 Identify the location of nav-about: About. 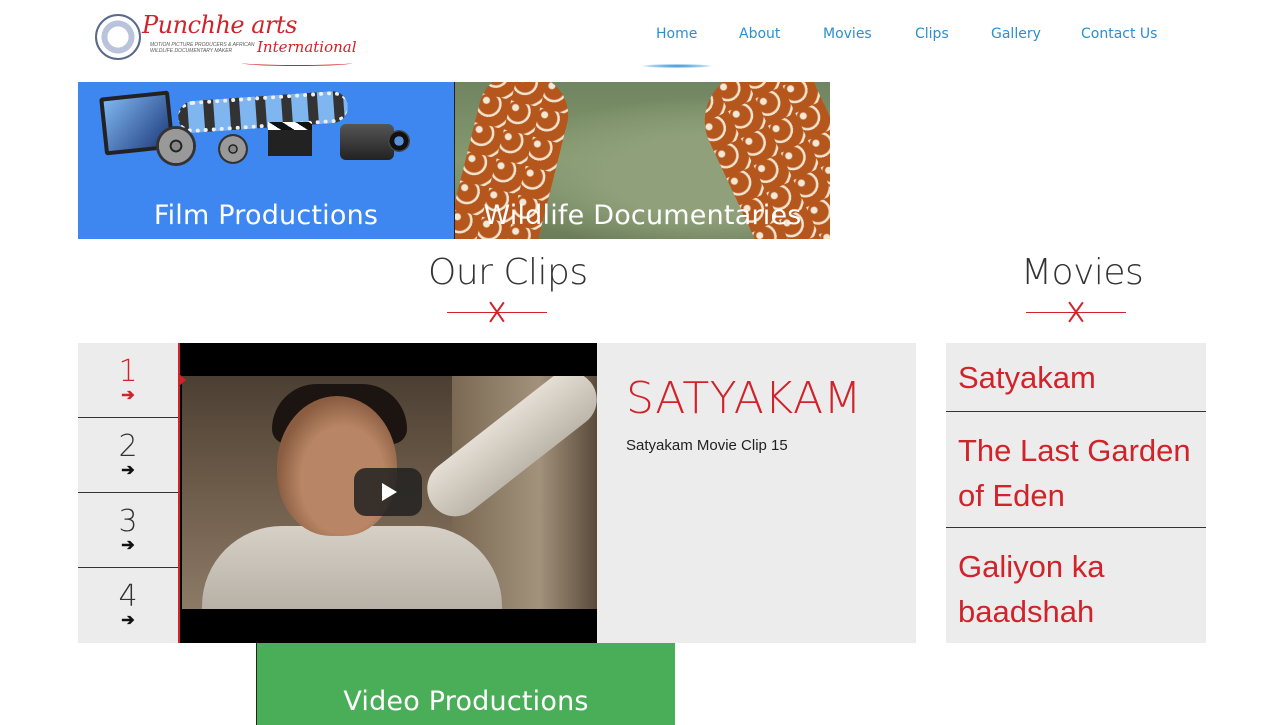
(759, 34).